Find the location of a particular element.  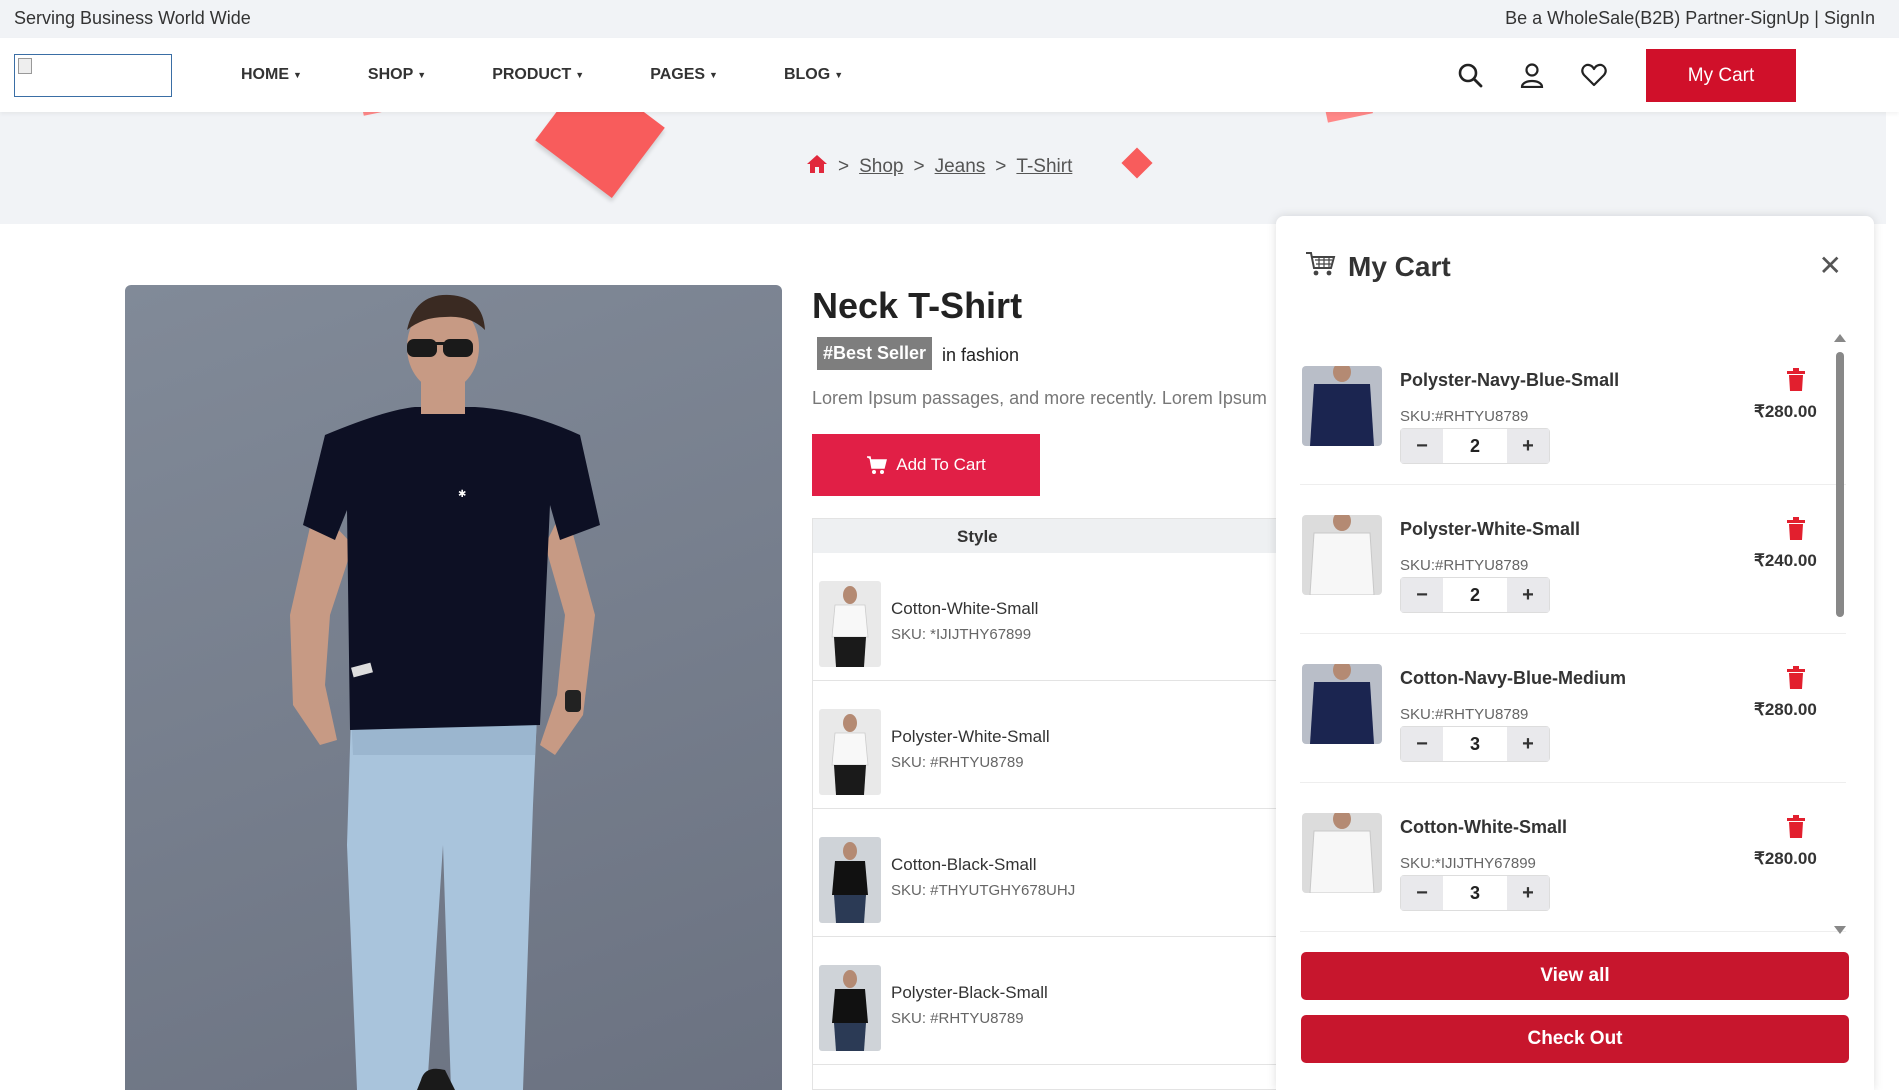

product-title: Neck T-Shirt is located at coordinates (917, 305).